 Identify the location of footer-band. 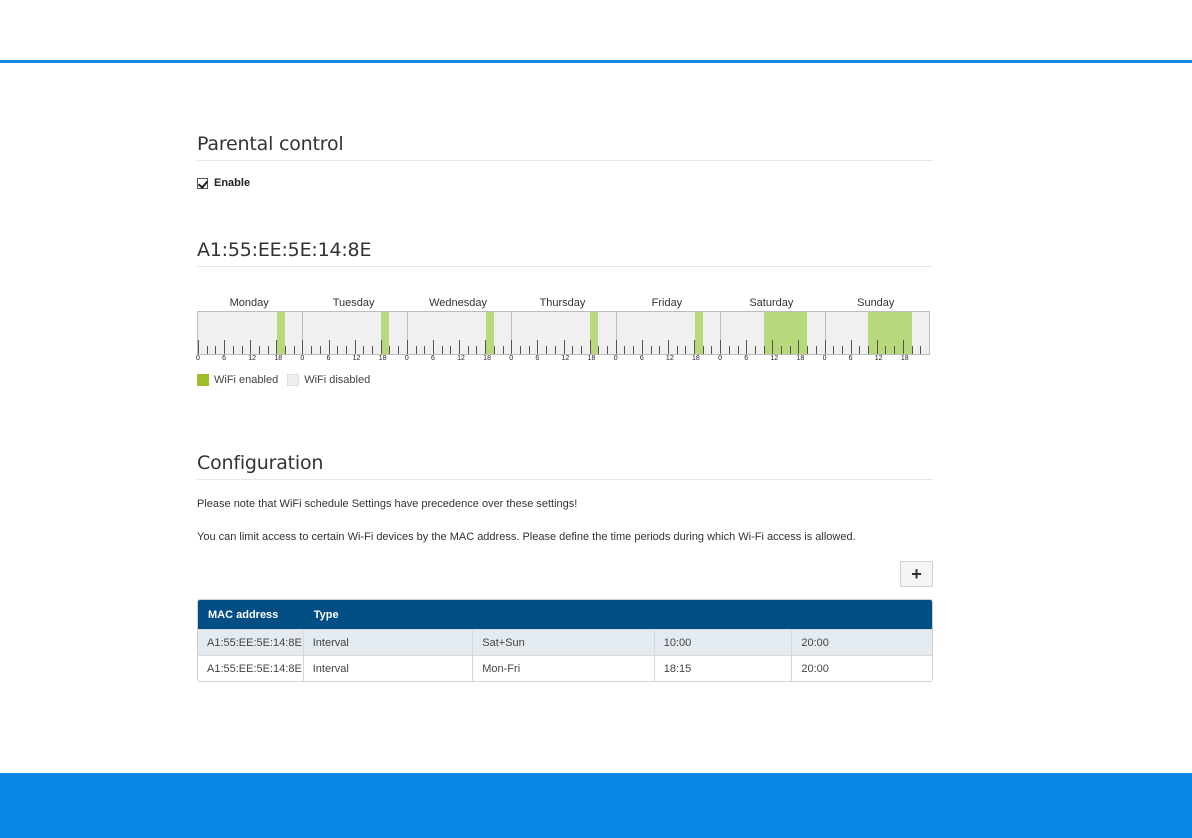
(596, 805).